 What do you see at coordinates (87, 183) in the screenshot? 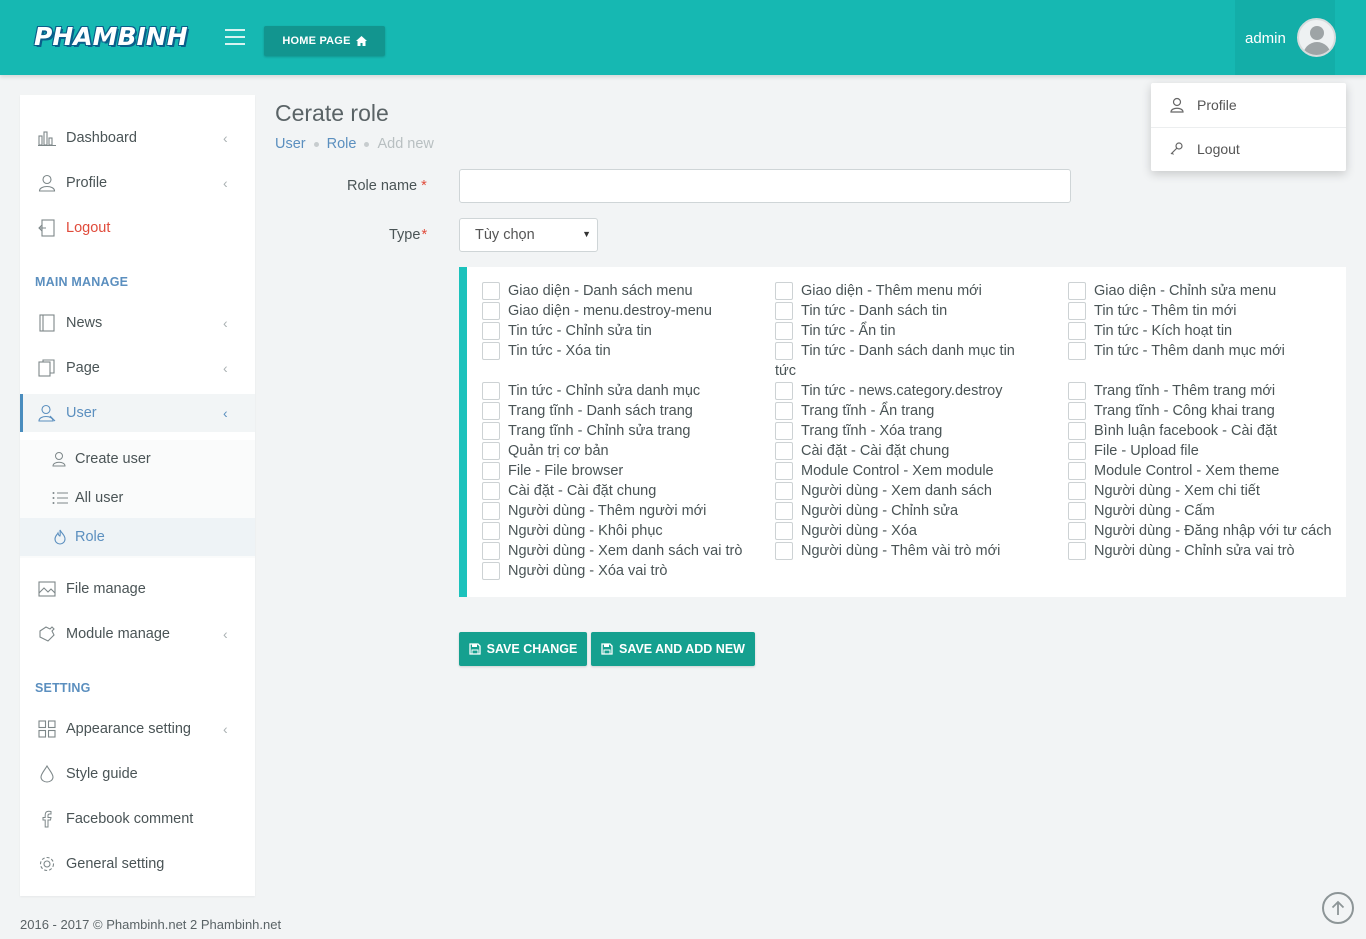
I see `sidebar-item-label: Profile` at bounding box center [87, 183].